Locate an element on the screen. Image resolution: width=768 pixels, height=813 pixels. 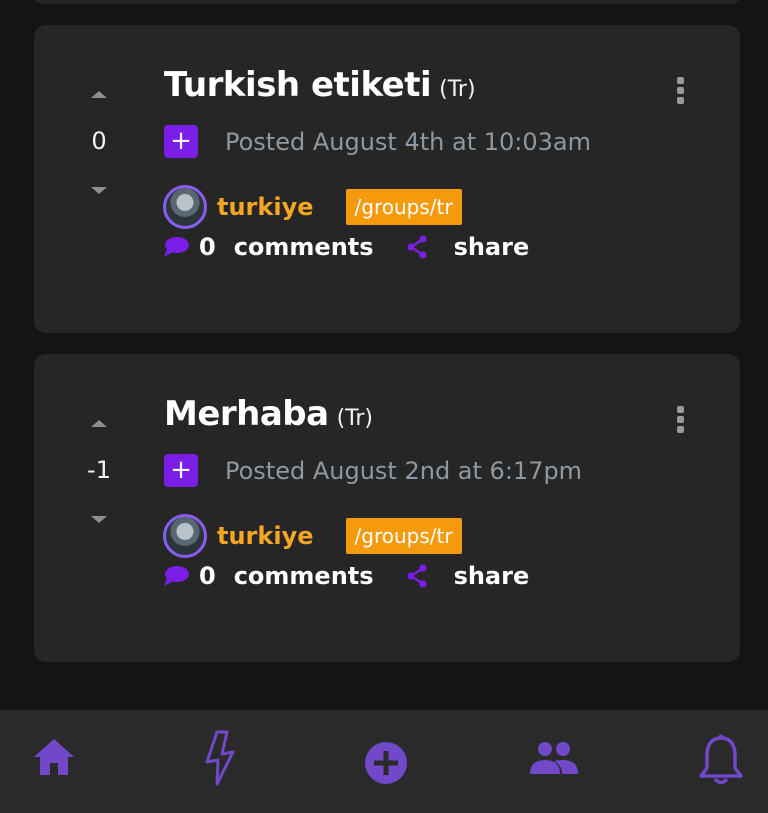
add-circle-icon is located at coordinates (386, 763).